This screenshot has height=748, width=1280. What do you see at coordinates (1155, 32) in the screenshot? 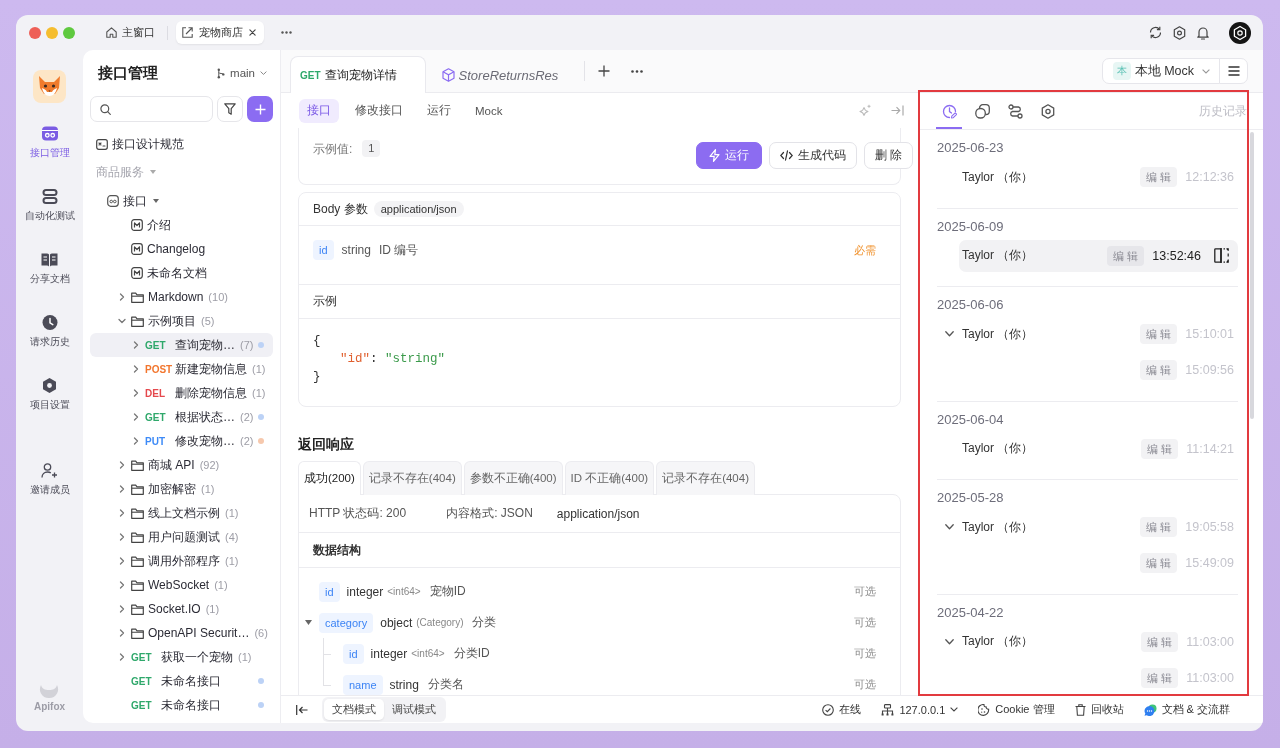
I see `refresh-button` at bounding box center [1155, 32].